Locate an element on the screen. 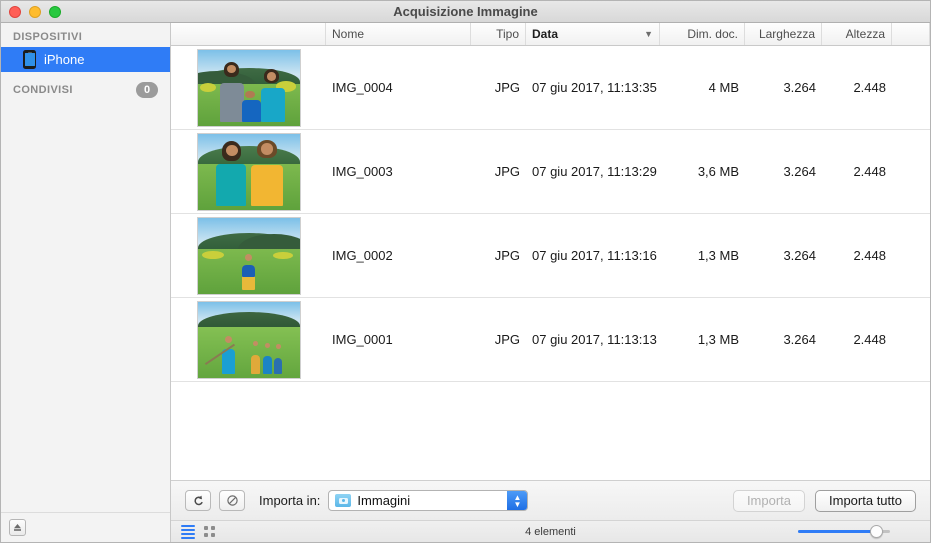 Image resolution: width=931 pixels, height=543 pixels. slider-knob is located at coordinates (876, 531).